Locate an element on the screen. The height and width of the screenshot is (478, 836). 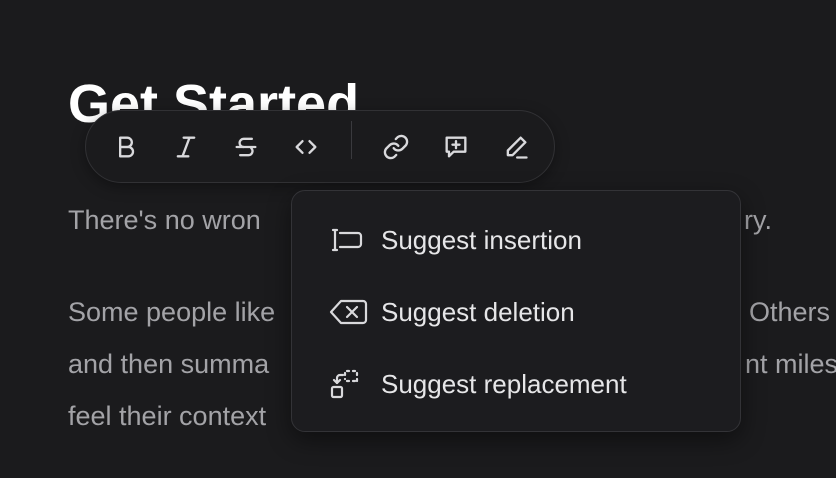
strikethrough-button is located at coordinates (246, 147).